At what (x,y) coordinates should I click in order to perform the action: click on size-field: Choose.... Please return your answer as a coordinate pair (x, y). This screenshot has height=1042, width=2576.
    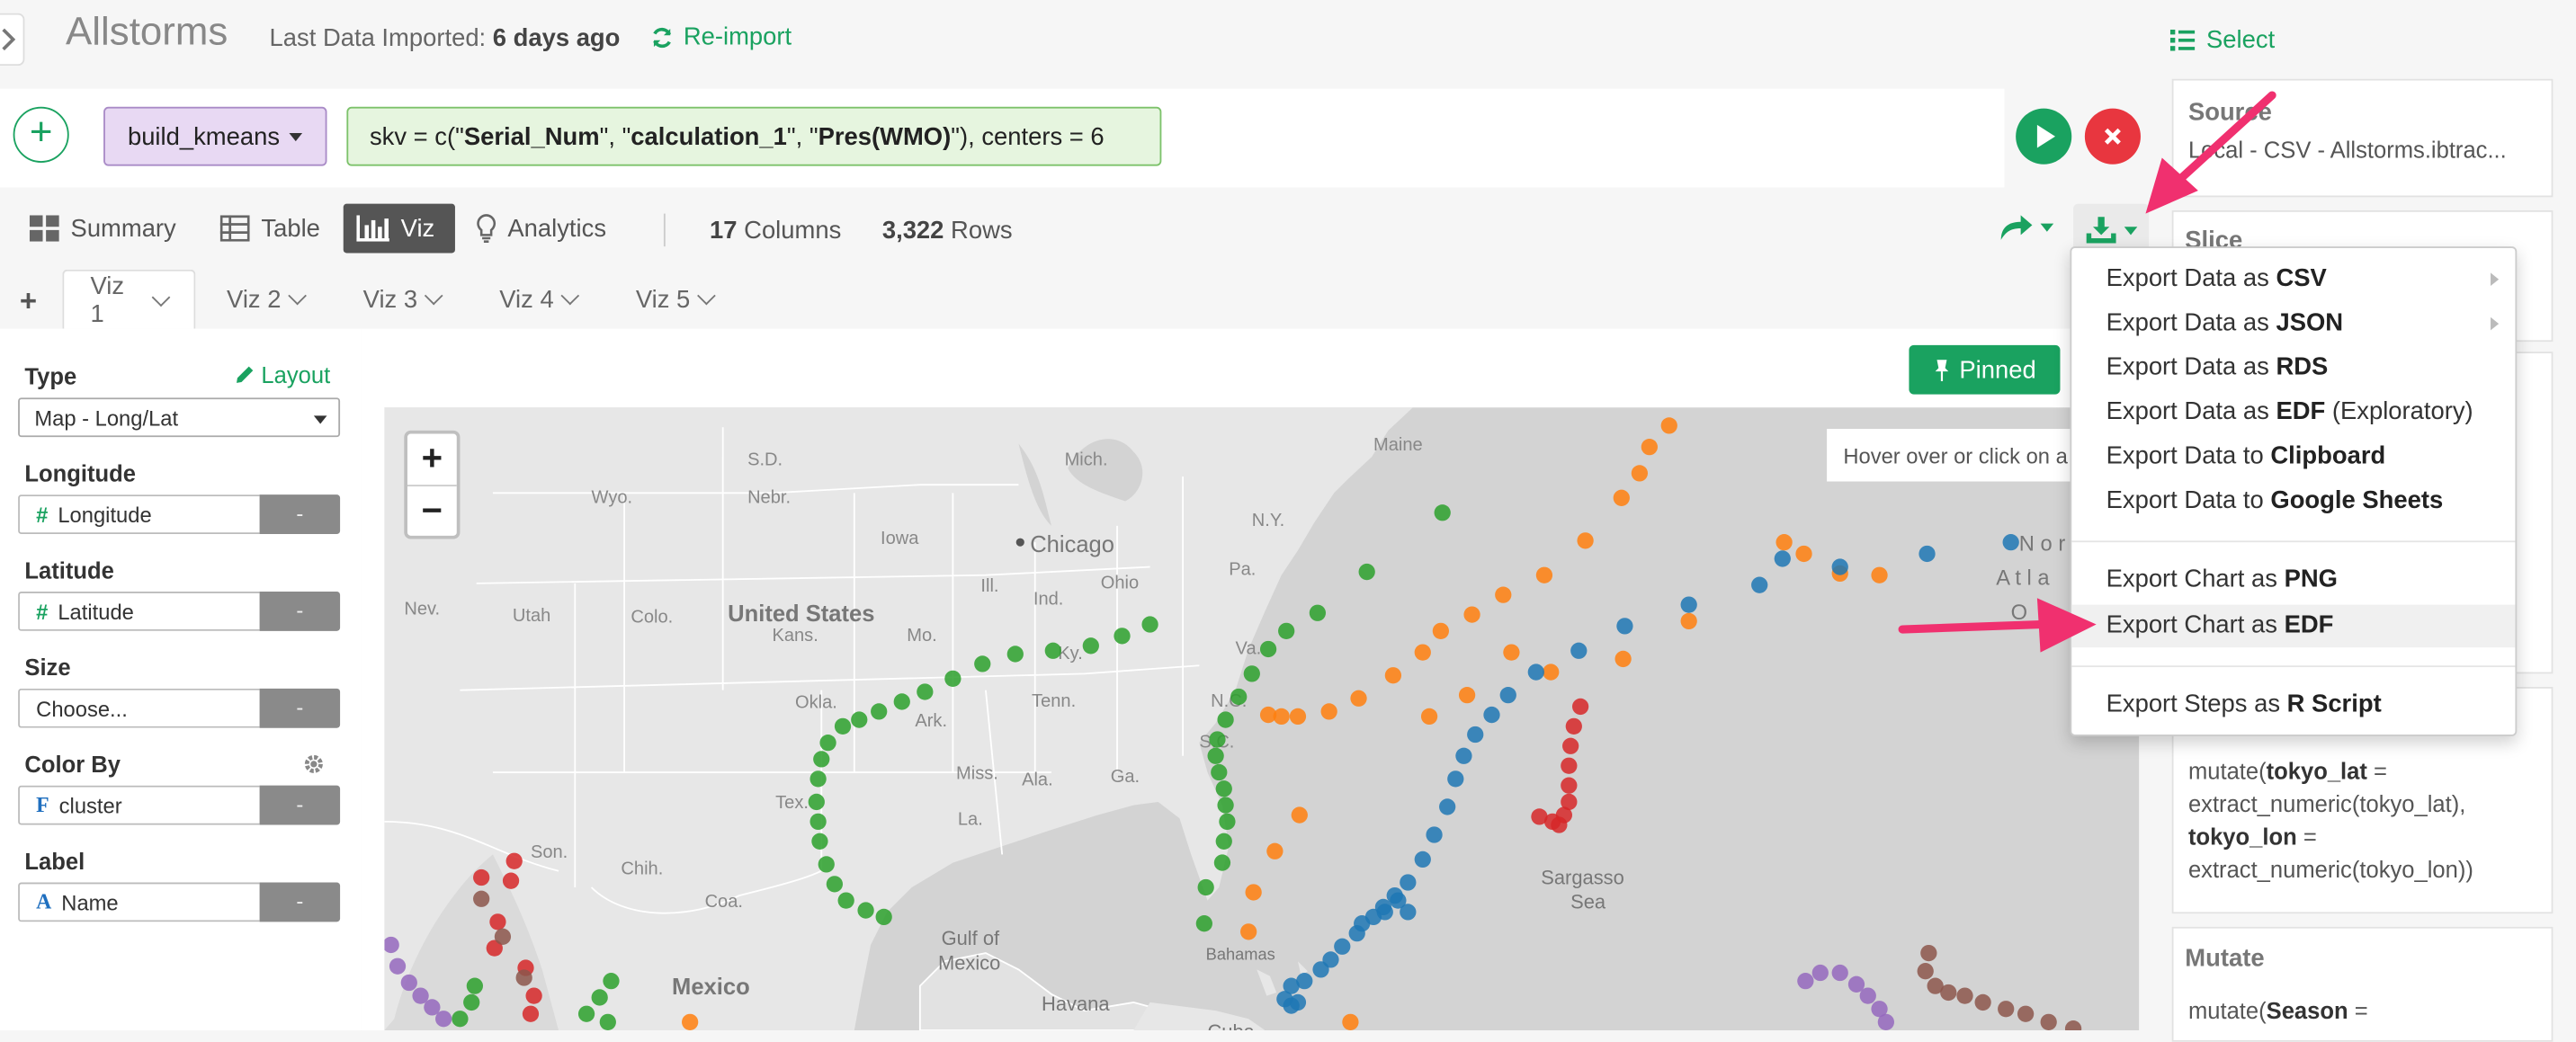
    Looking at the image, I should click on (139, 708).